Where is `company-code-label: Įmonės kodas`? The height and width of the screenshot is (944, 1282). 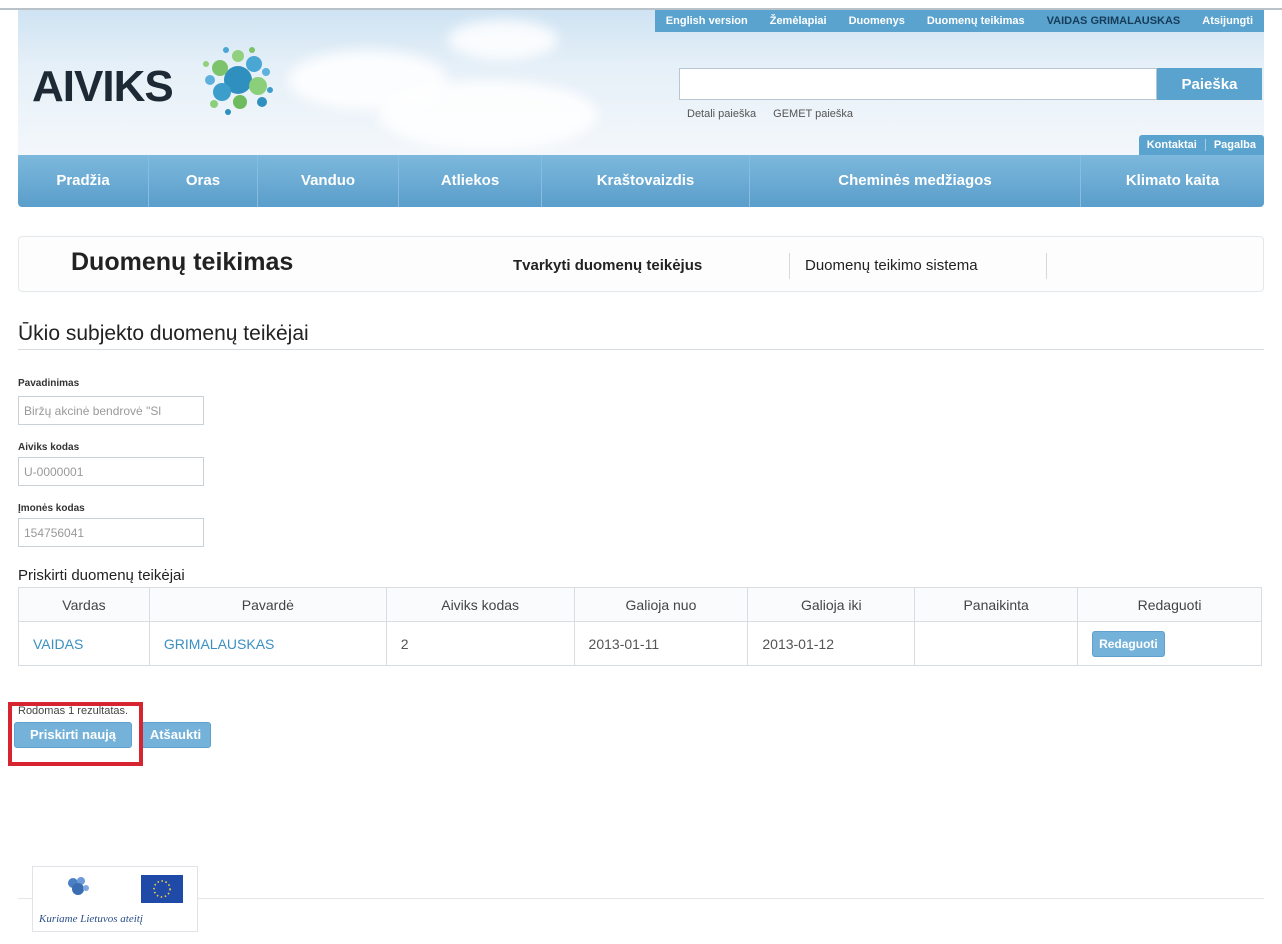
company-code-label: Įmonės kodas is located at coordinates (51, 508).